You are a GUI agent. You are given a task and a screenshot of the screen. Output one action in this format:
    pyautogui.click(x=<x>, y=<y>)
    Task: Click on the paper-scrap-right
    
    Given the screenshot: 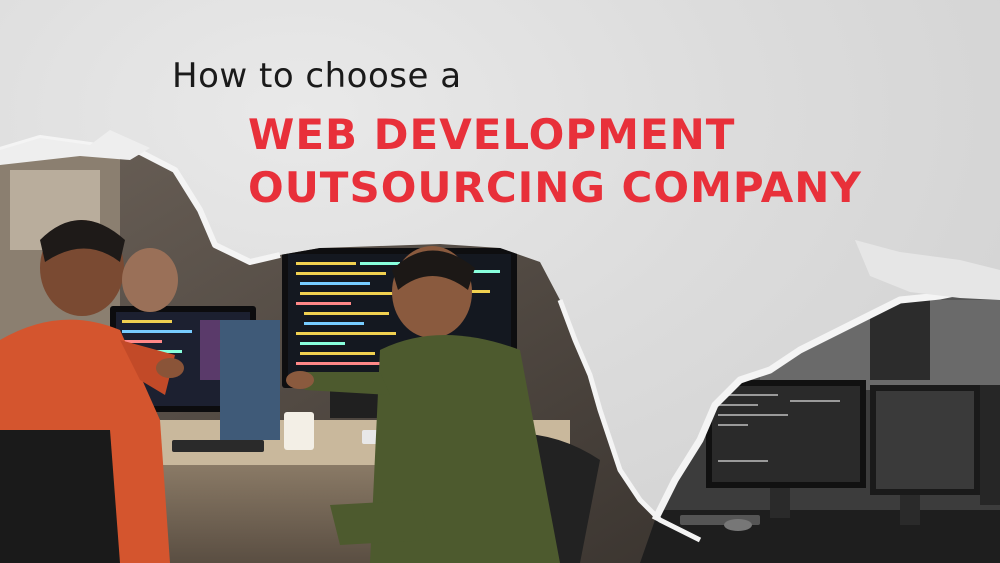 What is the action you would take?
    pyautogui.click(x=927, y=270)
    